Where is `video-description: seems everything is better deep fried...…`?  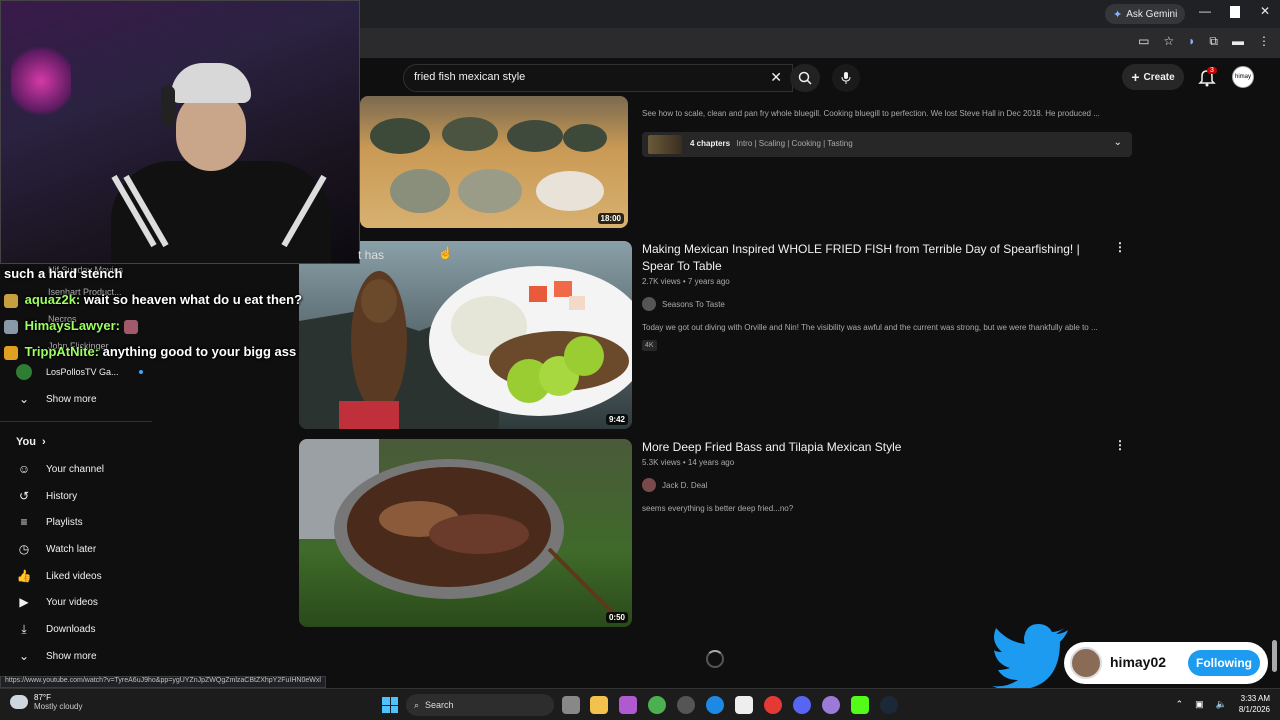 video-description: seems everything is better deep fried...… is located at coordinates (718, 508).